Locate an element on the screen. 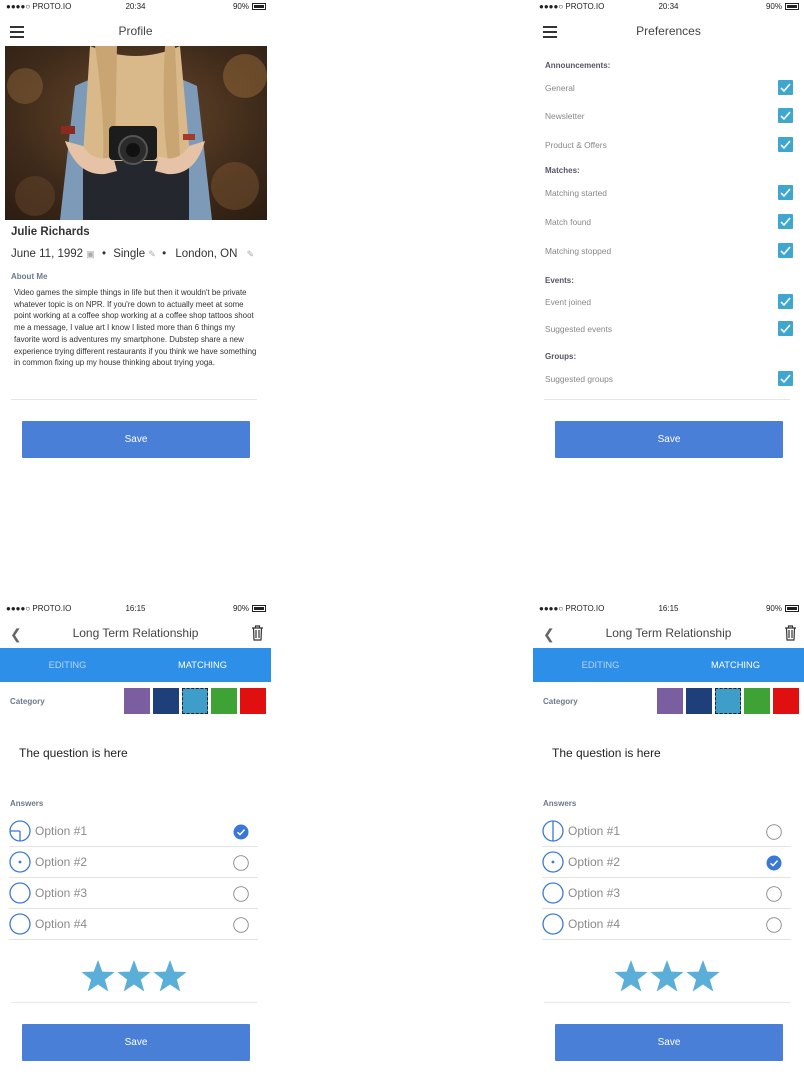  pref-product-offers: Product & Offers is located at coordinates (669, 145).